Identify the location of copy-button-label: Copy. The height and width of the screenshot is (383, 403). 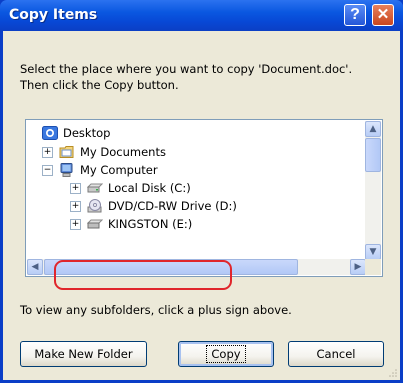
(226, 354).